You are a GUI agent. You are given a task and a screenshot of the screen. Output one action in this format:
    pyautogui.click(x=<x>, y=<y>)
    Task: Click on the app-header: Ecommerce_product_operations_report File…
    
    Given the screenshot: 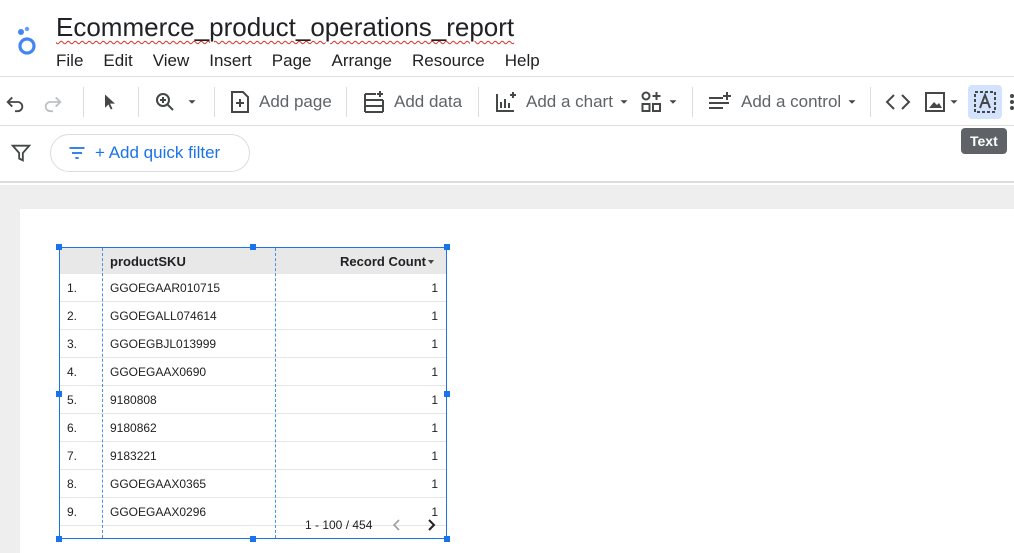 What is the action you would take?
    pyautogui.click(x=507, y=38)
    